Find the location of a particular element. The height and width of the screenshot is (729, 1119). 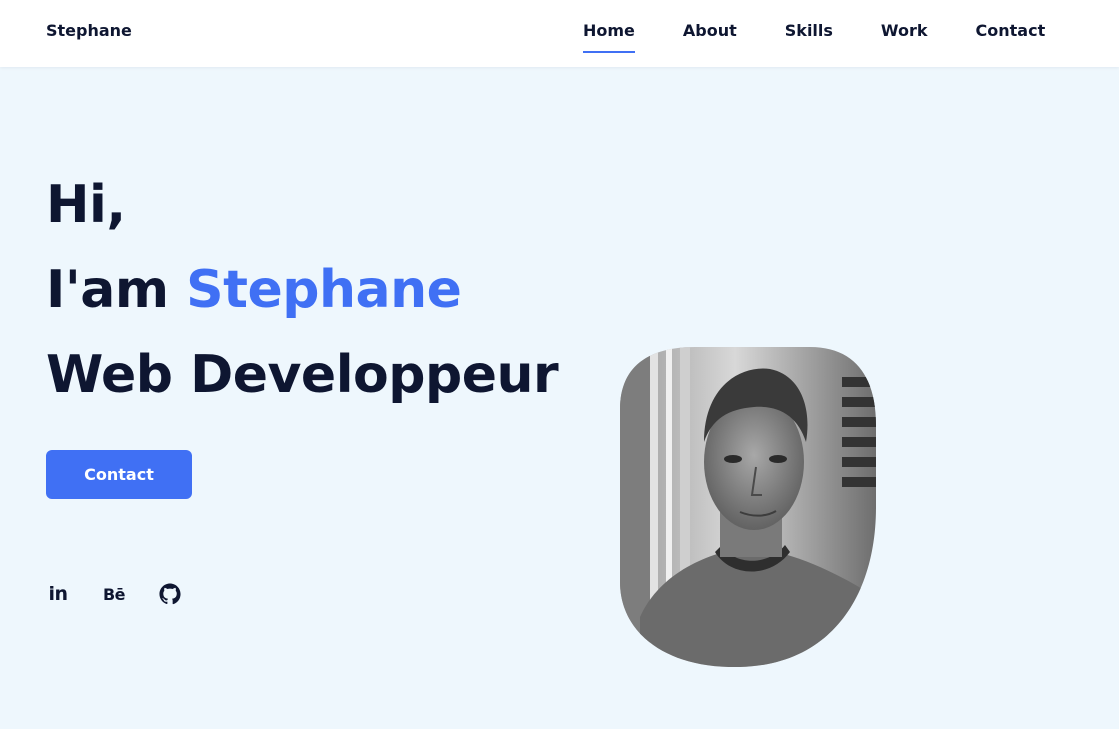

nav-skills: Skills is located at coordinates (809, 30).